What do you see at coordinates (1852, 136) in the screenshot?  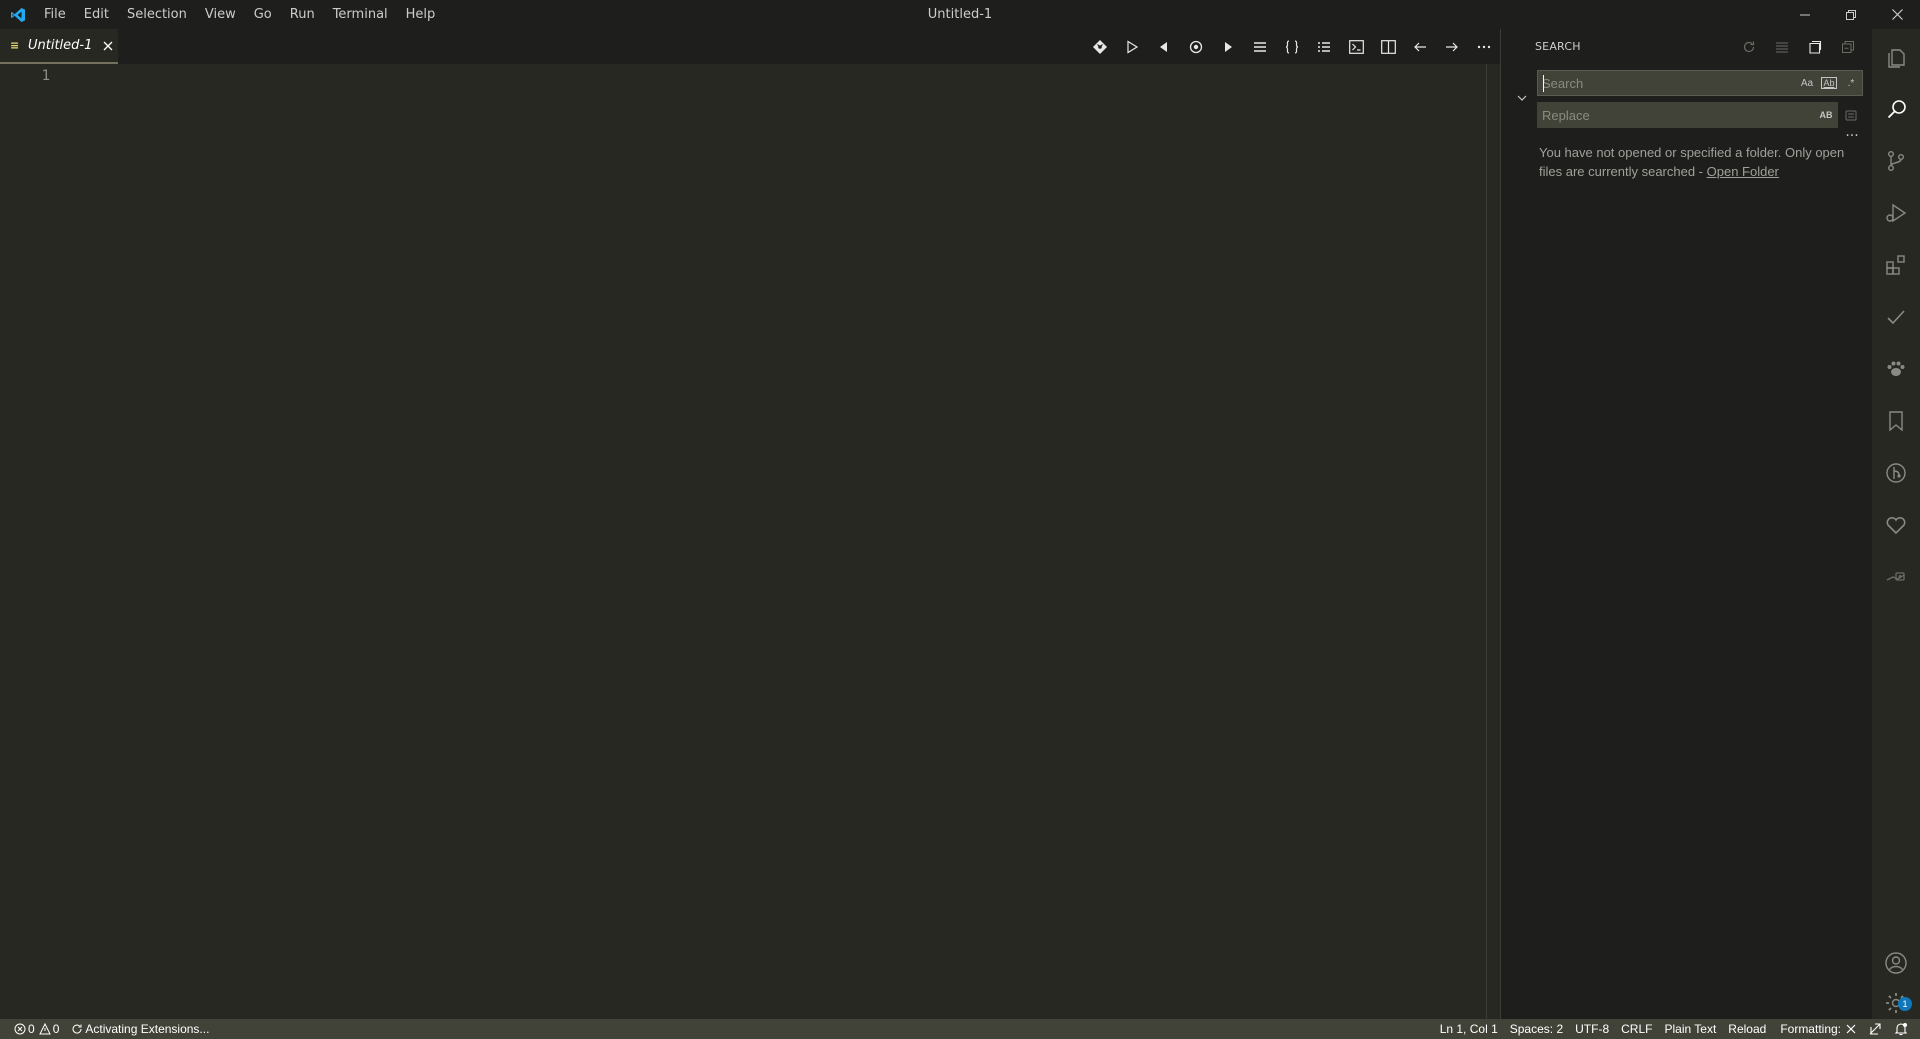 I see `toggle-search-details-button: ···` at bounding box center [1852, 136].